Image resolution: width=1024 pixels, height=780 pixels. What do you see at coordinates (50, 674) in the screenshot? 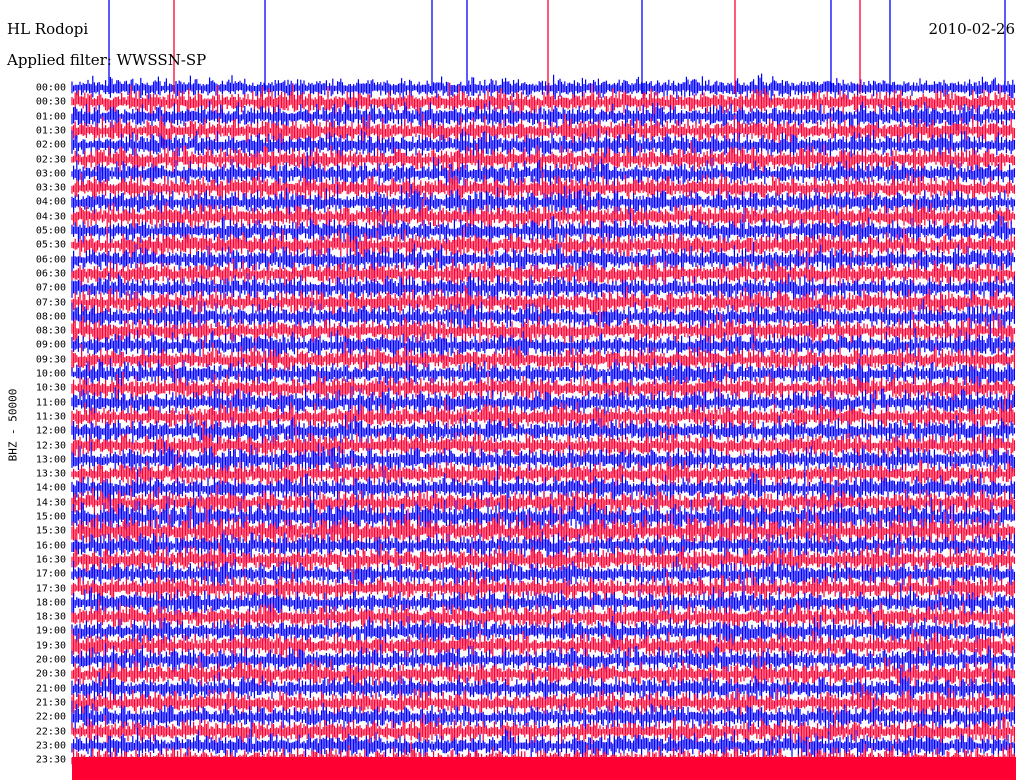
I see `time-tick-label: 20:30` at bounding box center [50, 674].